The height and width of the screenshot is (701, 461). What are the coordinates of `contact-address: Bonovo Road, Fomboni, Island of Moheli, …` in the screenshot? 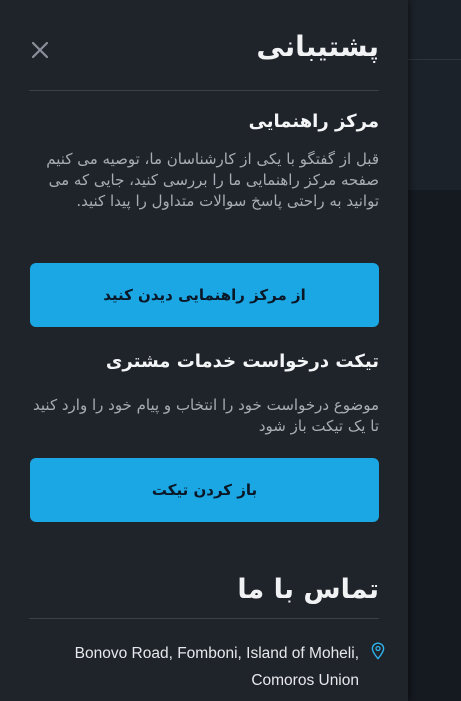 It's located at (207, 670).